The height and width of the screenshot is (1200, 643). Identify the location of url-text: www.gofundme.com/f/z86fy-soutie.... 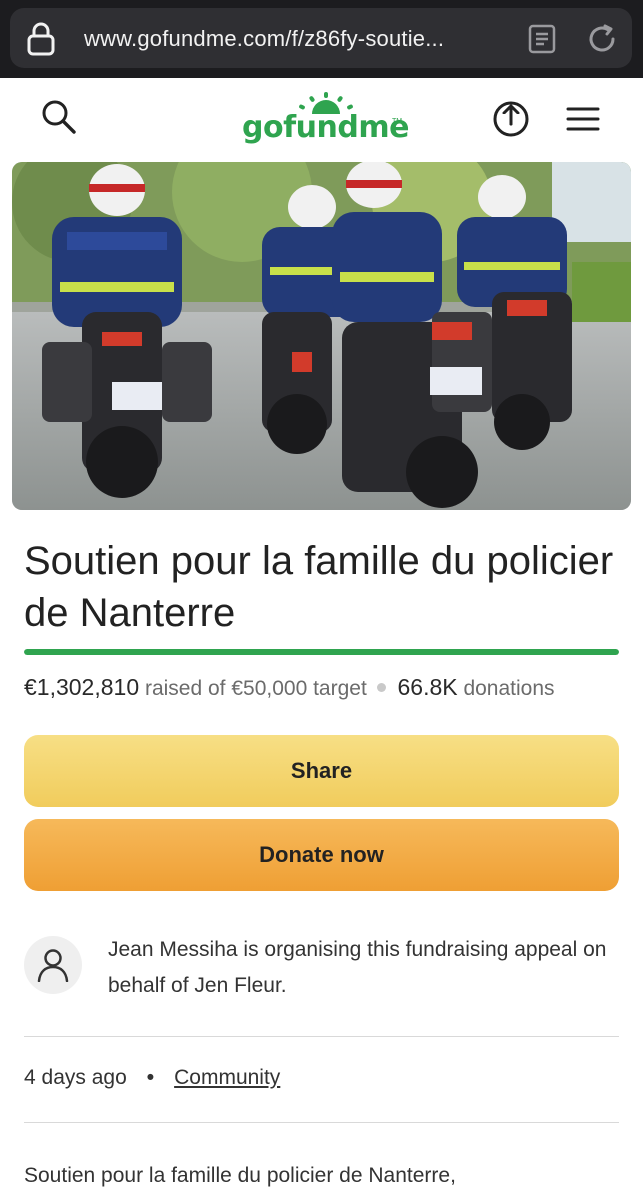
(264, 39).